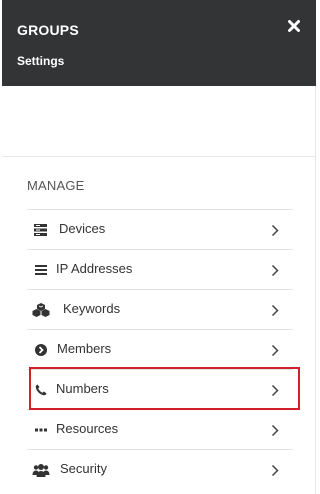 The width and height of the screenshot is (320, 494). I want to click on panel-subtitle: Settings, so click(41, 61).